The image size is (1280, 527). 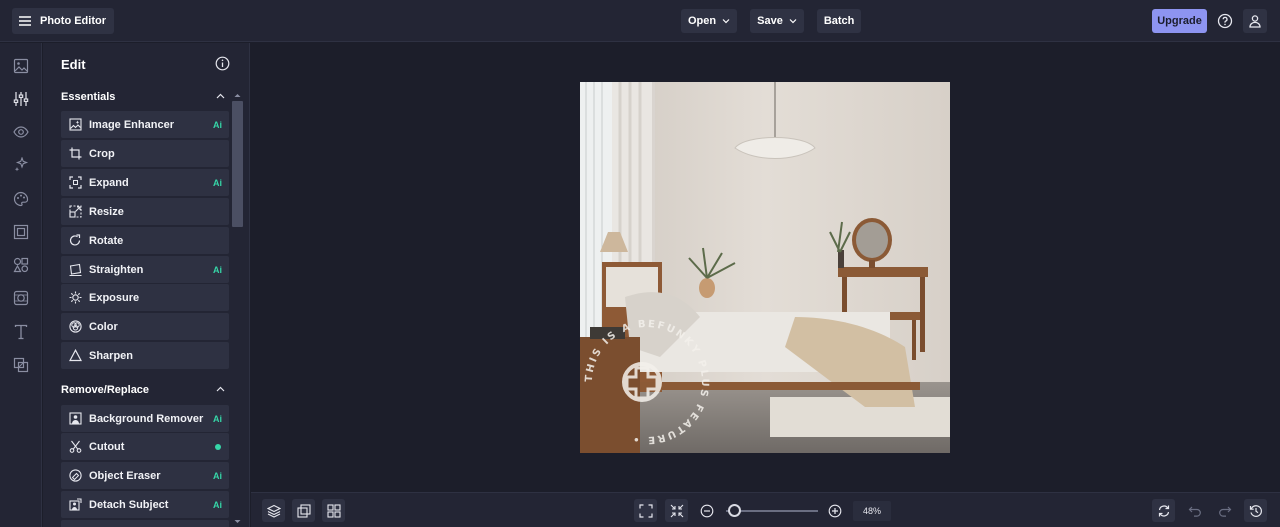 What do you see at coordinates (273, 510) in the screenshot?
I see `layers-icon` at bounding box center [273, 510].